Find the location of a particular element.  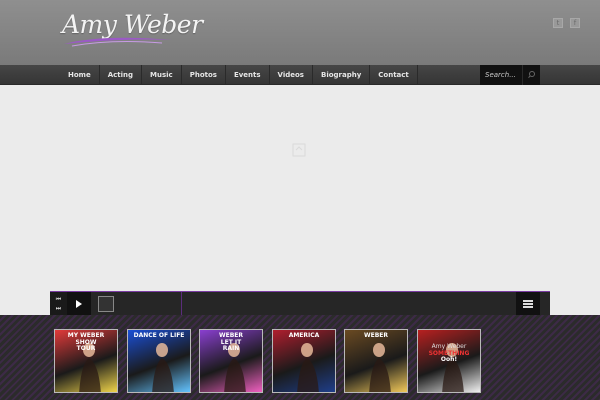

music-player: ⏮ ⏭ is located at coordinates (300, 303).